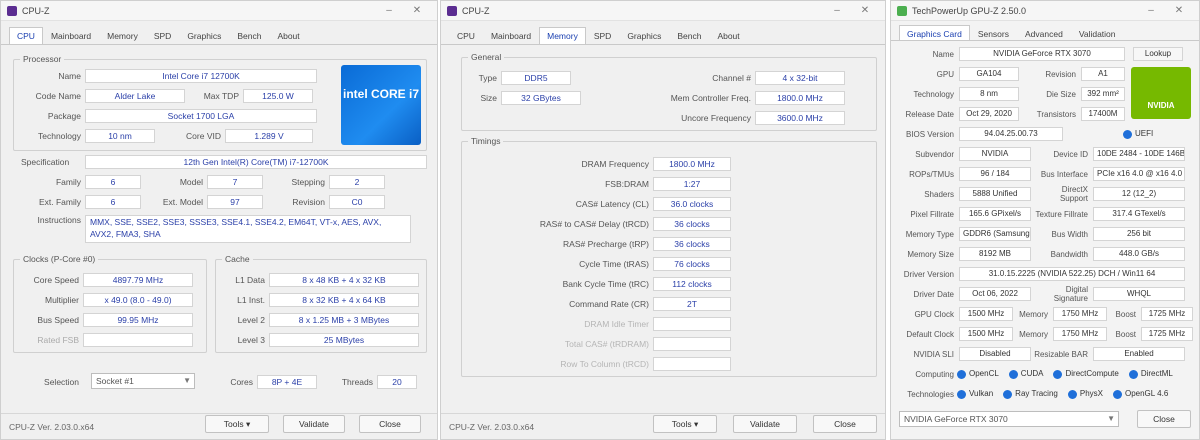  Describe the element at coordinates (308, 182) in the screenshot. I see `stepping-label: Stepping` at that location.